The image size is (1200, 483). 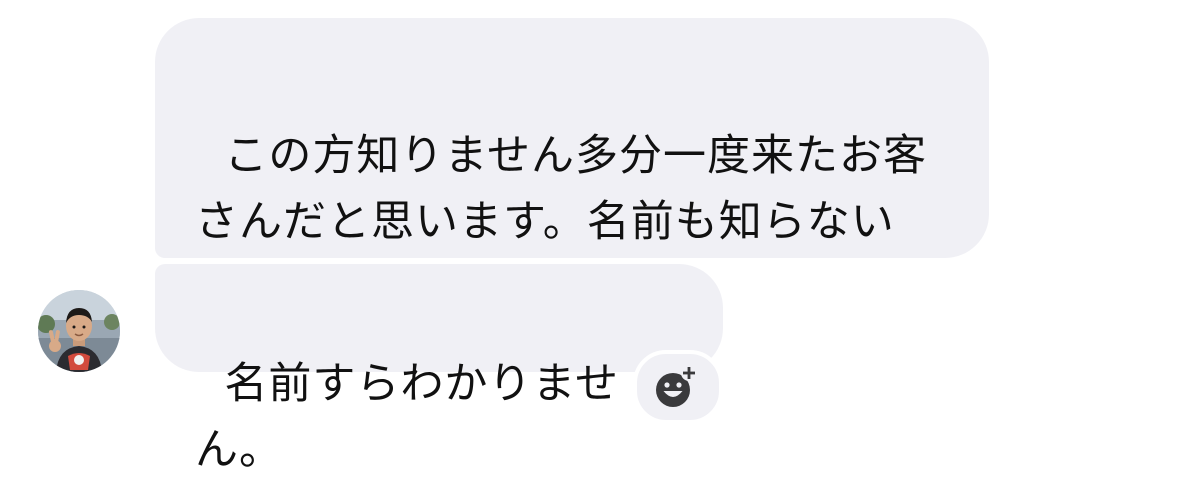 I want to click on add-reaction-button, so click(x=678, y=387).